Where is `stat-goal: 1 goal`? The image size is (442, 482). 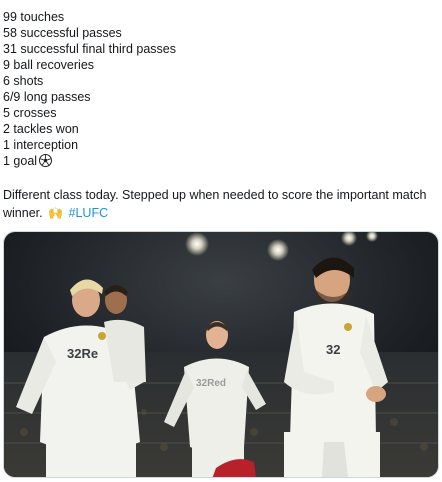
stat-goal: 1 goal is located at coordinates (20, 161).